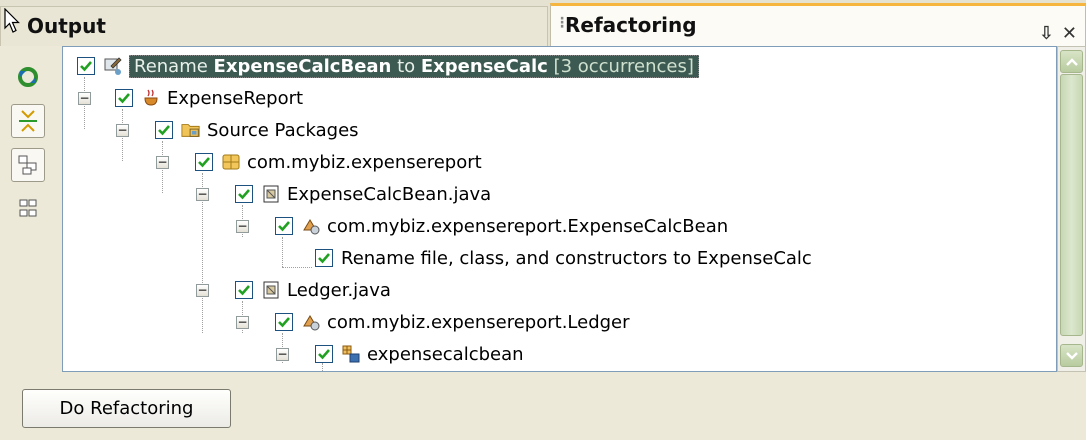 This screenshot has width=1086, height=440. I want to click on rename-icon, so click(113, 66).